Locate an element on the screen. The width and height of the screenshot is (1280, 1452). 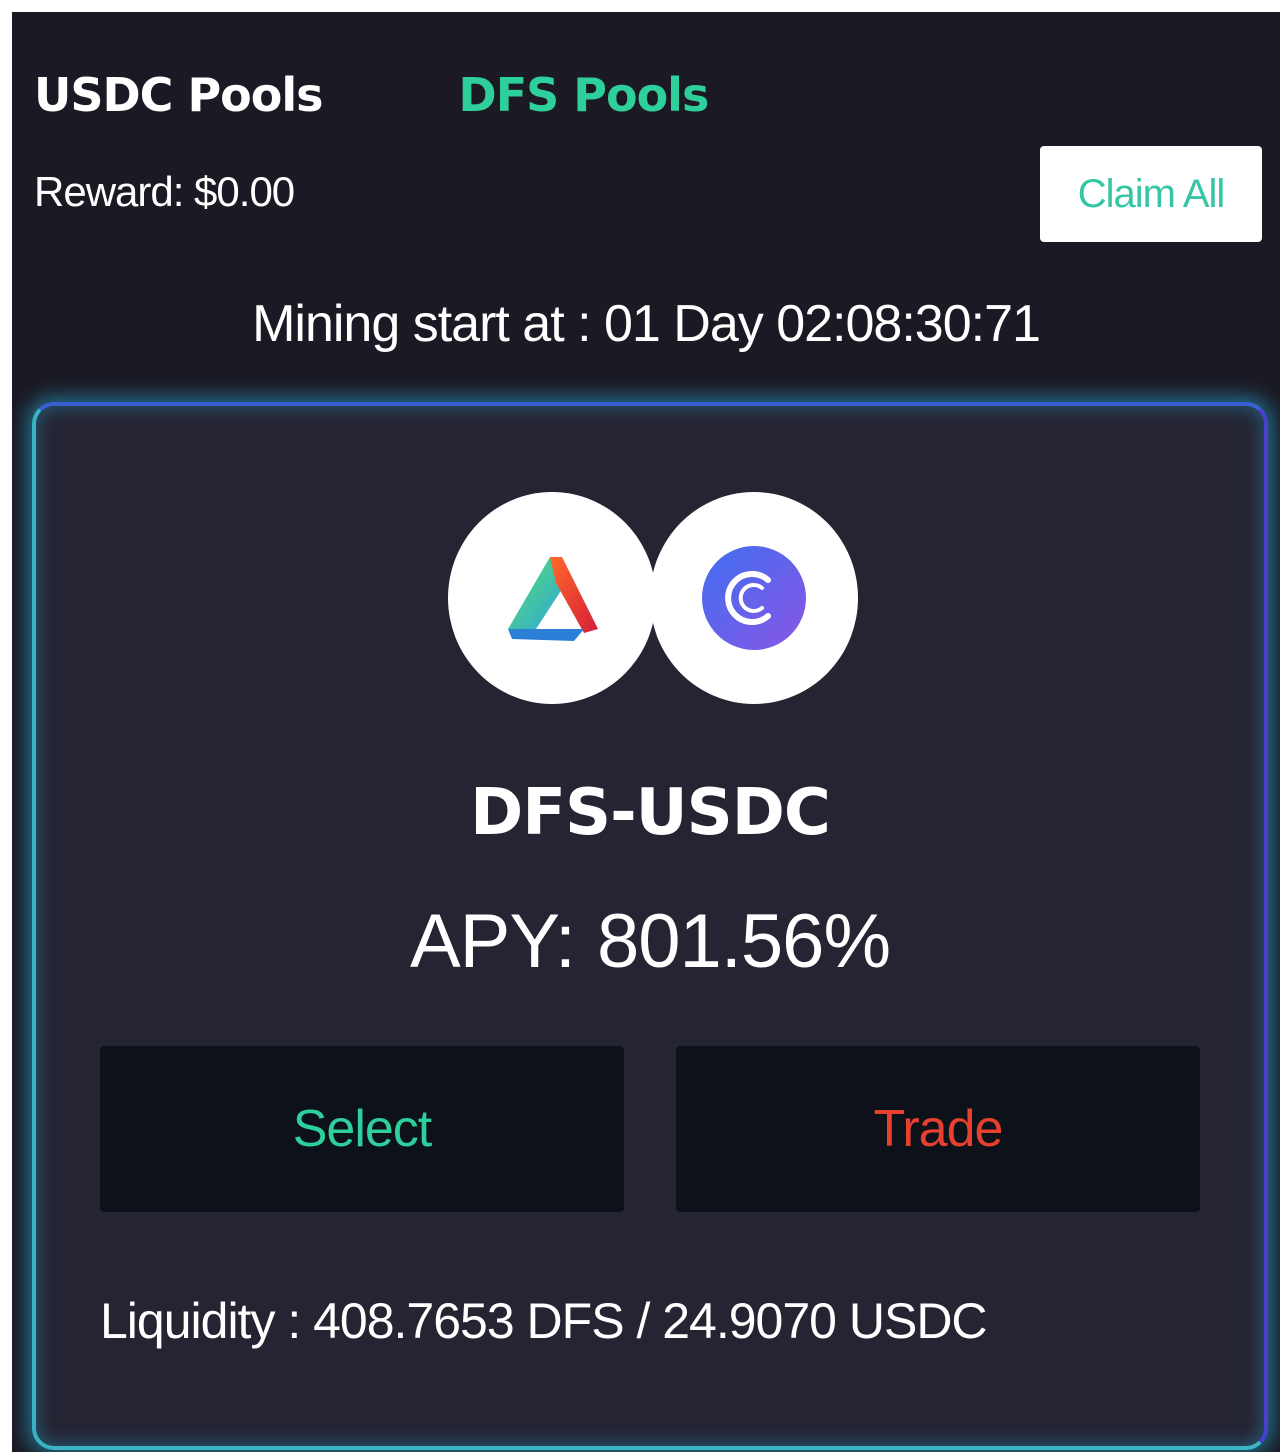
mining-countdown: Mining start at : 01 Day 02:08:30:71 is located at coordinates (646, 324).